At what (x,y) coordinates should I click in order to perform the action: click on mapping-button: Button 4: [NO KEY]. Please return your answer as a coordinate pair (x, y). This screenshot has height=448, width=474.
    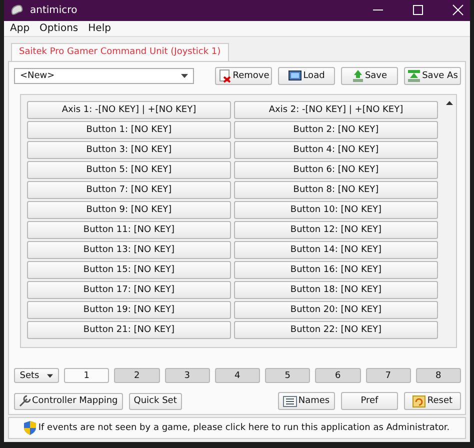
    Looking at the image, I should click on (336, 150).